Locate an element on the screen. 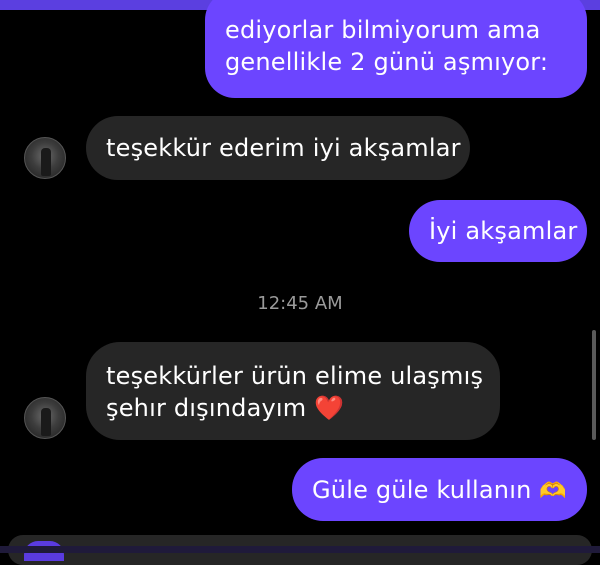 Image resolution: width=600 pixels, height=565 pixels. message-bubble-outgoing: İyi akşamlar is located at coordinates (498, 231).